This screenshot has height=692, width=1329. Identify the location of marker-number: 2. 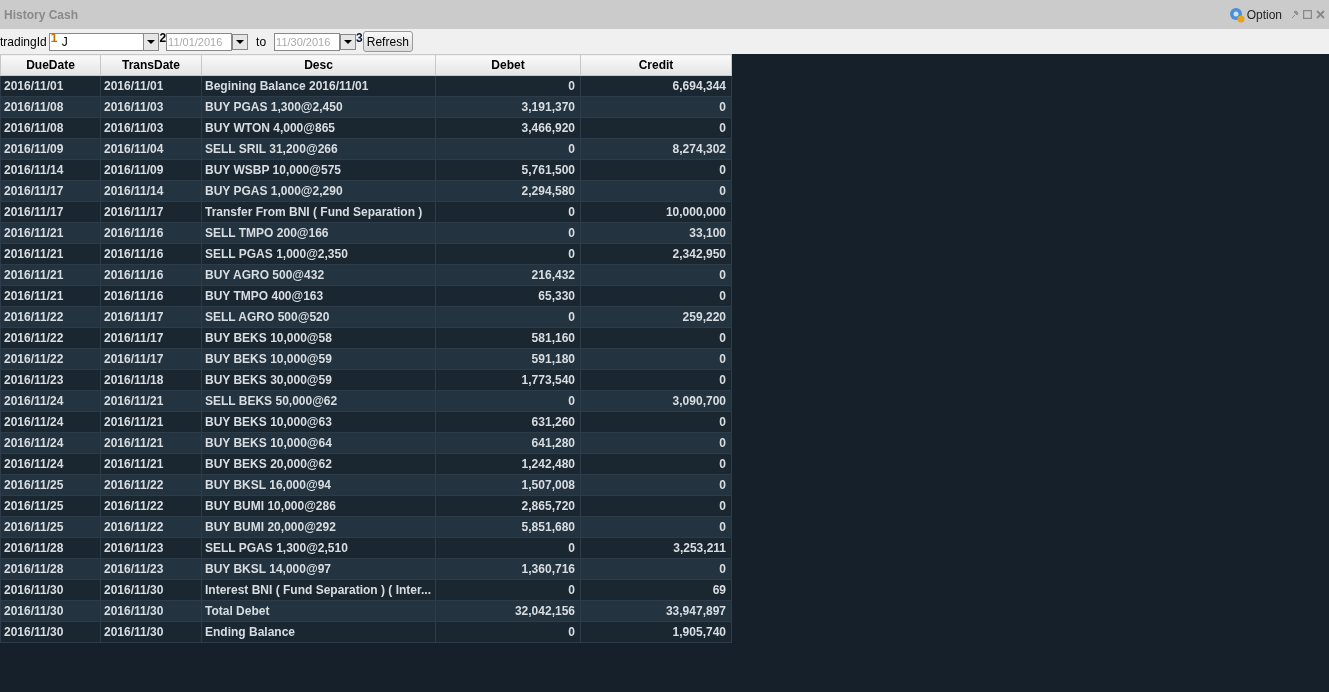
(163, 38).